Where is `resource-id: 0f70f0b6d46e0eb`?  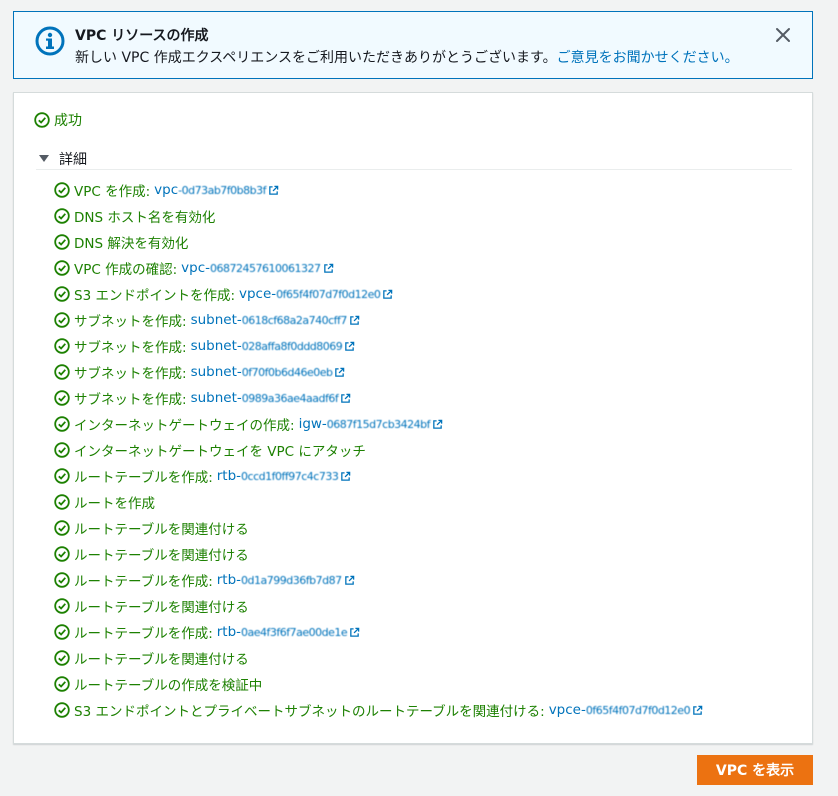 resource-id: 0f70f0b6d46e0eb is located at coordinates (287, 372).